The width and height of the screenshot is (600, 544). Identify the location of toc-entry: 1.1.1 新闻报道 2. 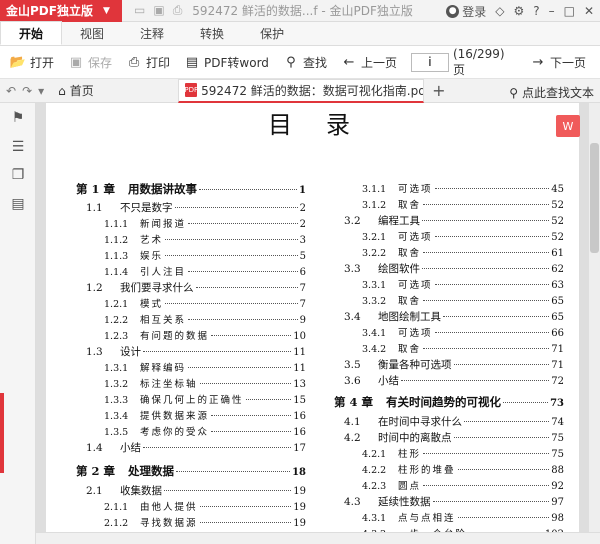
(205, 223).